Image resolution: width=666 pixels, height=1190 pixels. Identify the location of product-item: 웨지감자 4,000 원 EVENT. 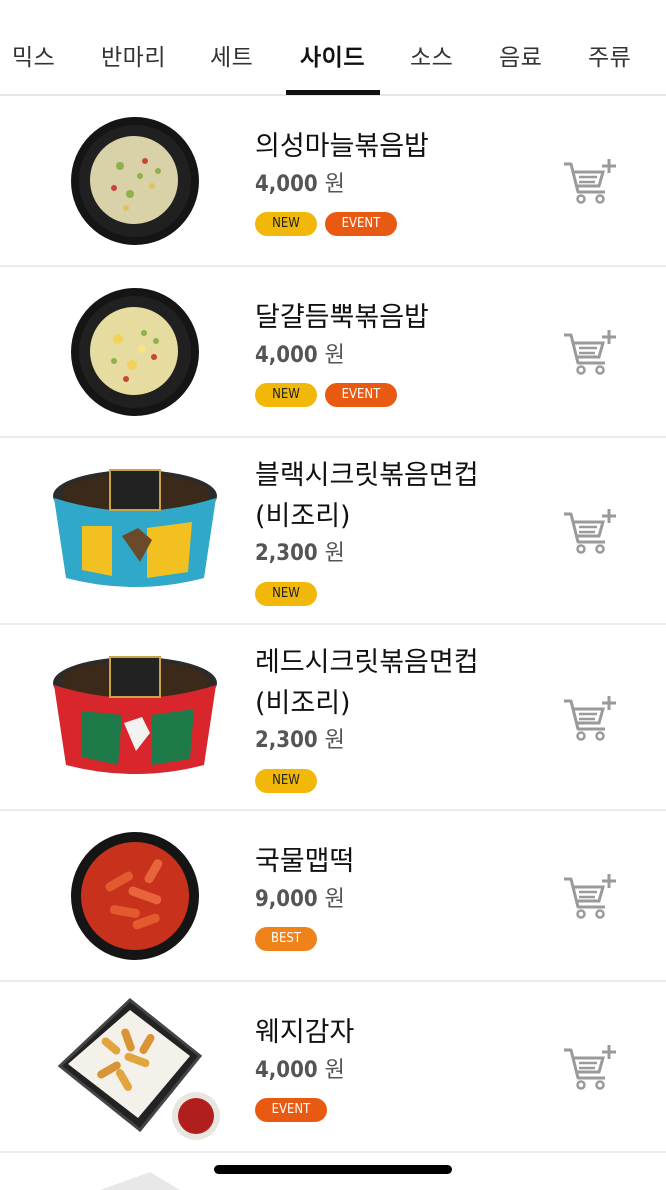
(333, 1067).